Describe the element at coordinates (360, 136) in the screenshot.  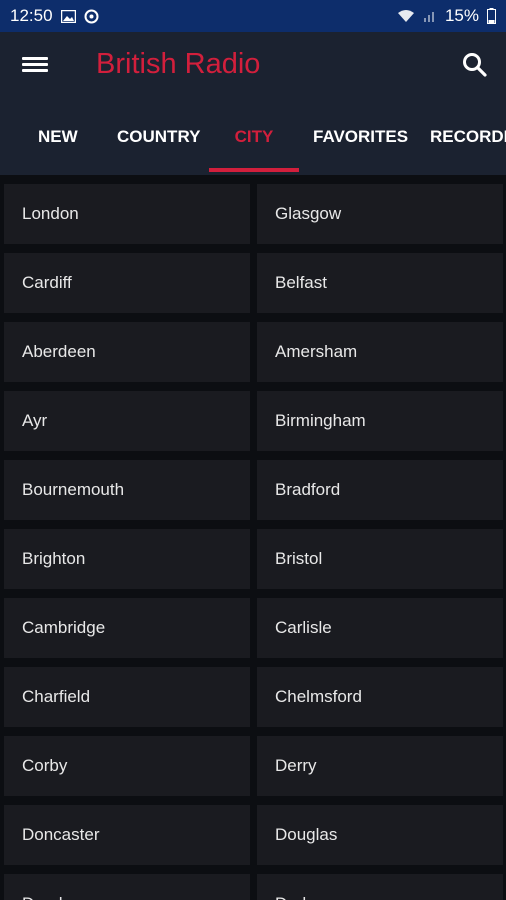
I see `tab-favorites: FAVORITES` at that location.